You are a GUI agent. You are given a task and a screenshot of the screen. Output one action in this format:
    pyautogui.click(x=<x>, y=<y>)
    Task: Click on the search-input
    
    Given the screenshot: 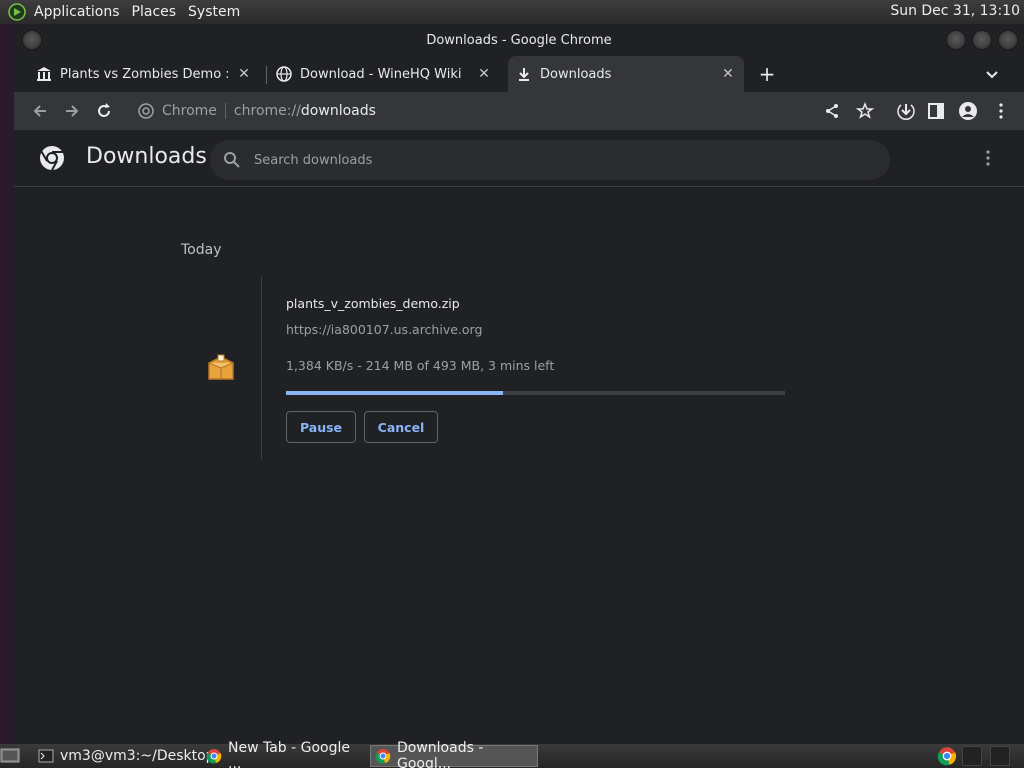 What is the action you would take?
    pyautogui.click(x=554, y=160)
    